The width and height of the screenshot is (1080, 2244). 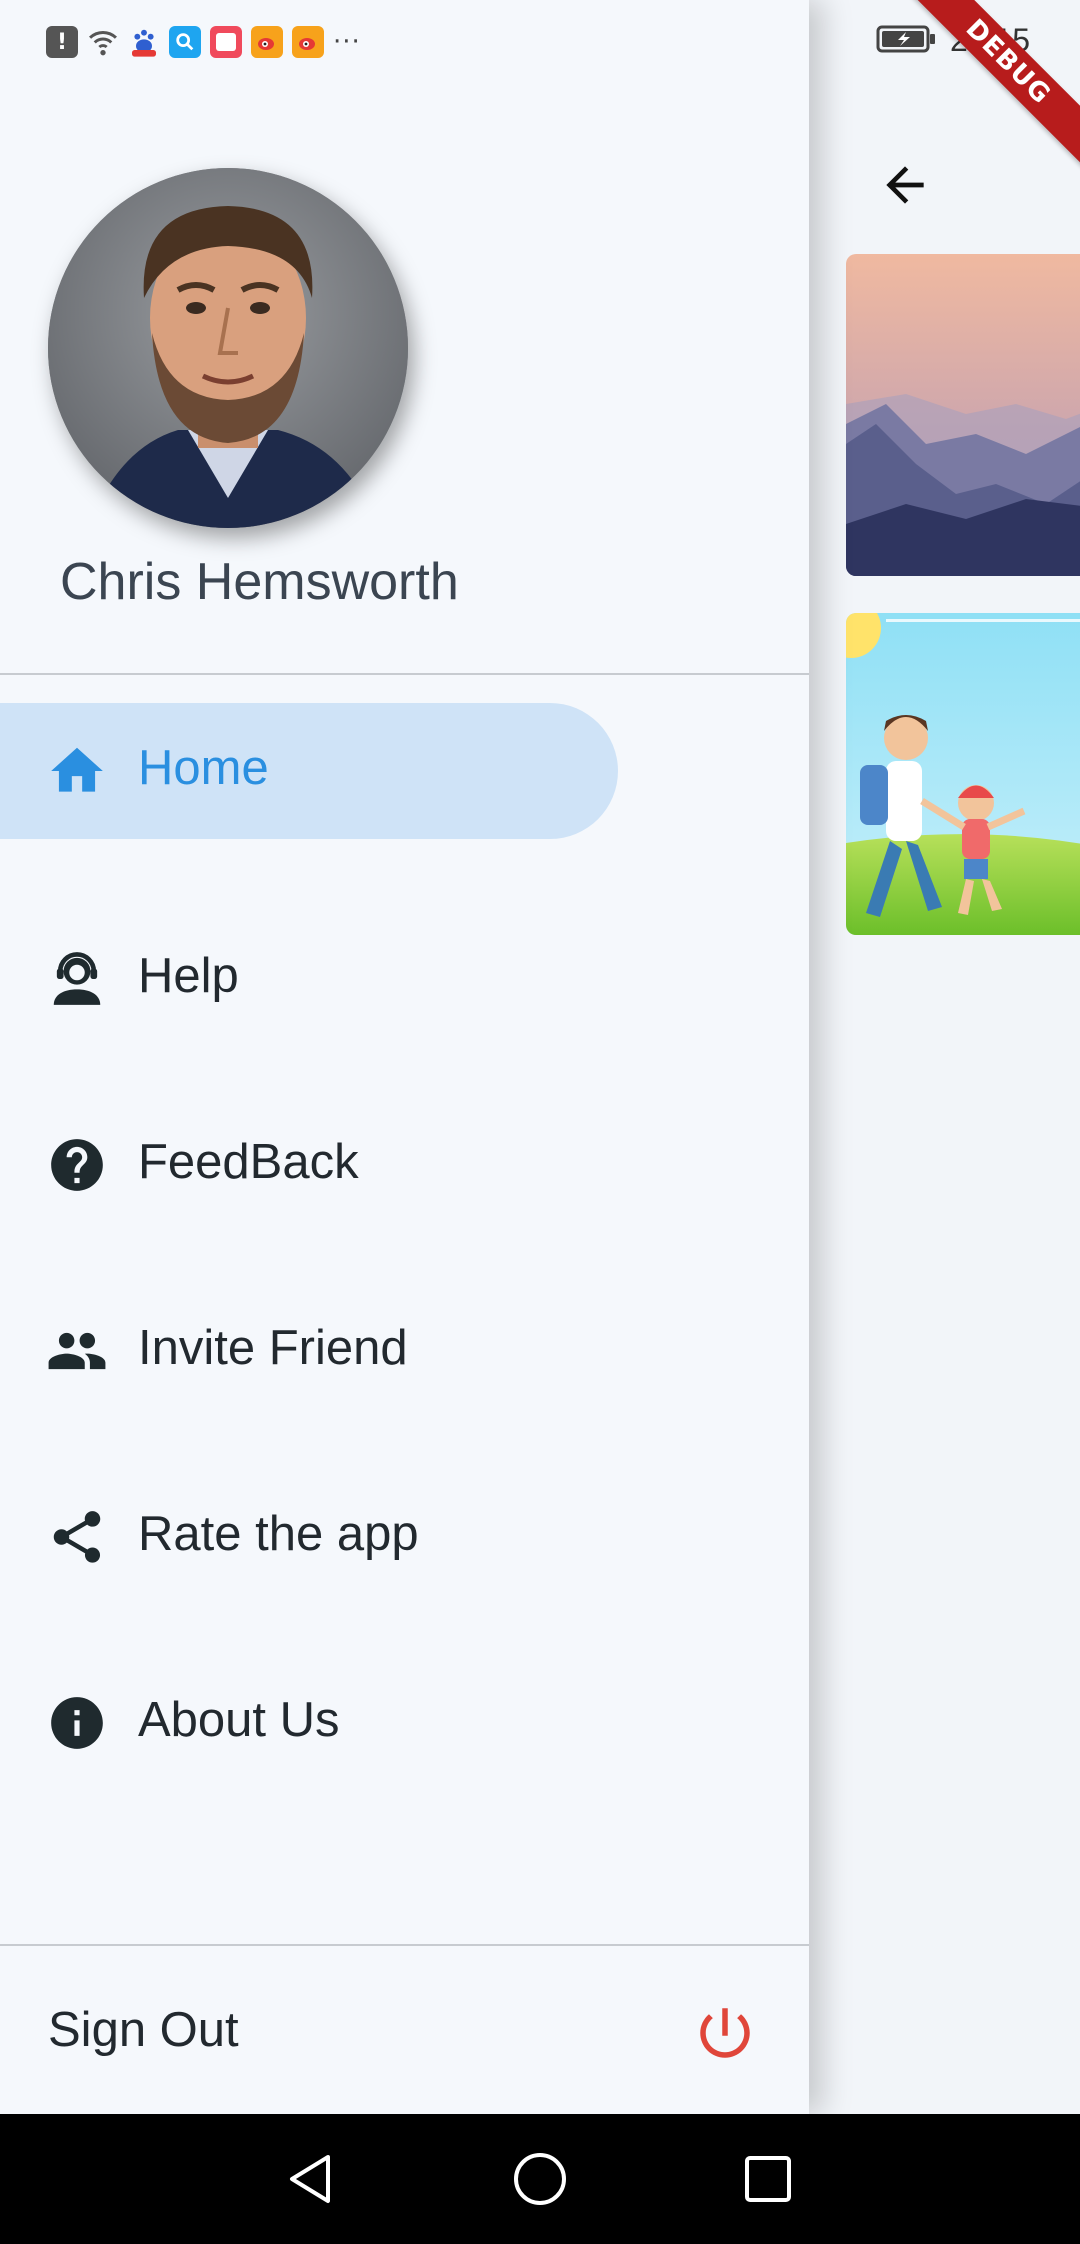 I want to click on mountain-image, so click(x=963, y=415).